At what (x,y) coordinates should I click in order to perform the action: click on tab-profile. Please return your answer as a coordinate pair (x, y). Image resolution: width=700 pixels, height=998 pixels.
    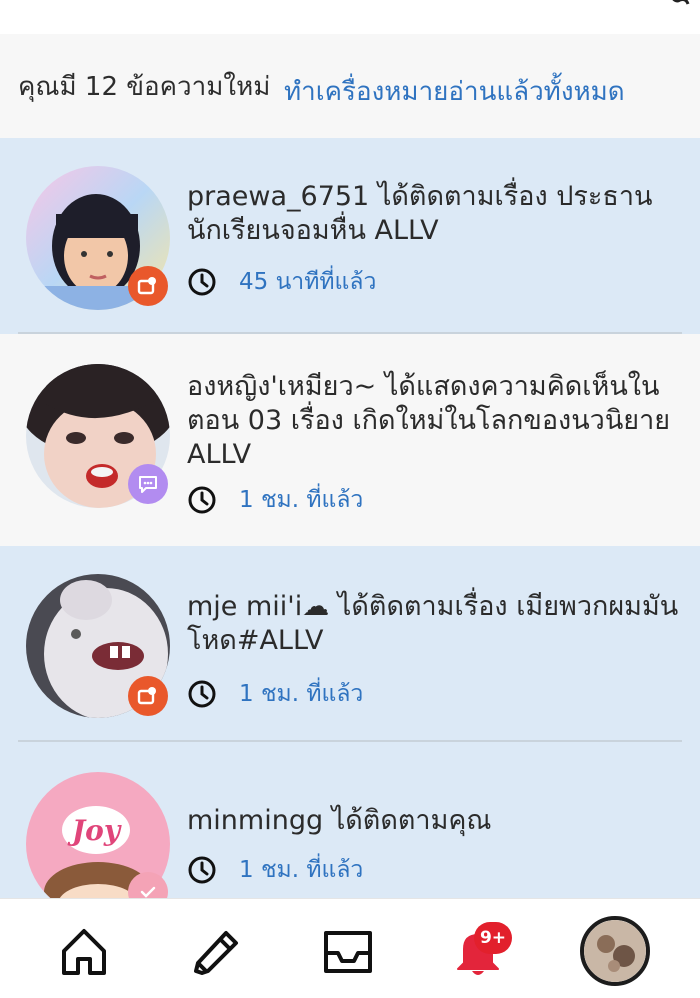
    Looking at the image, I should click on (615, 951).